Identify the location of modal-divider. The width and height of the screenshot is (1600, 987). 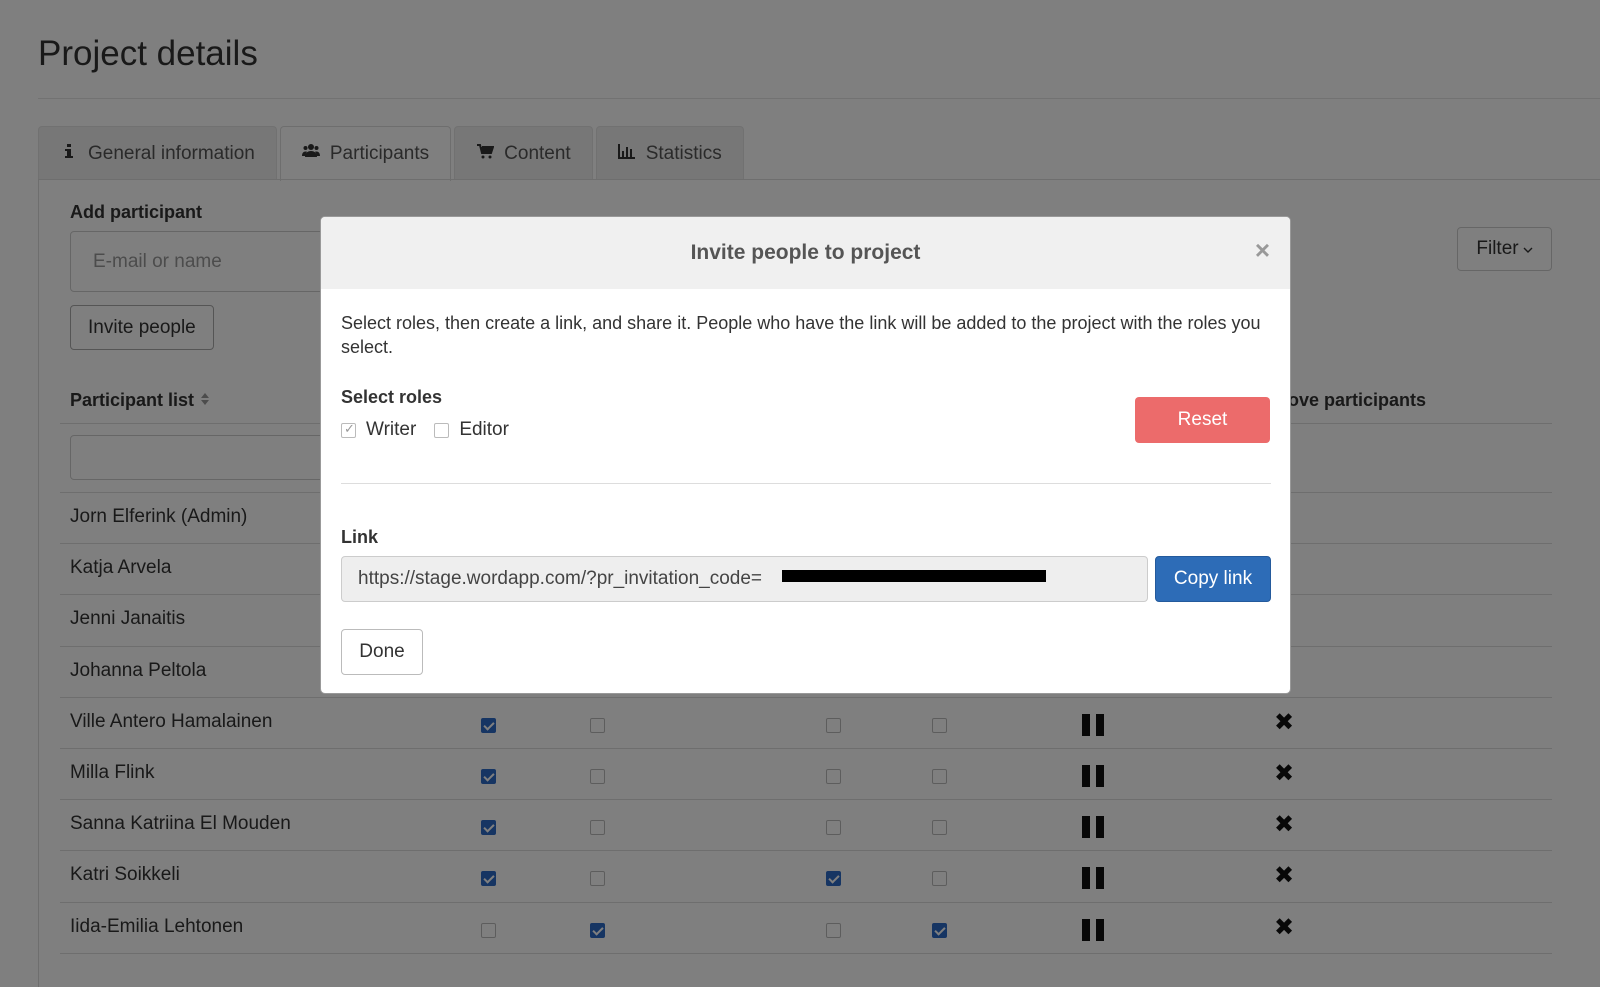
(806, 483).